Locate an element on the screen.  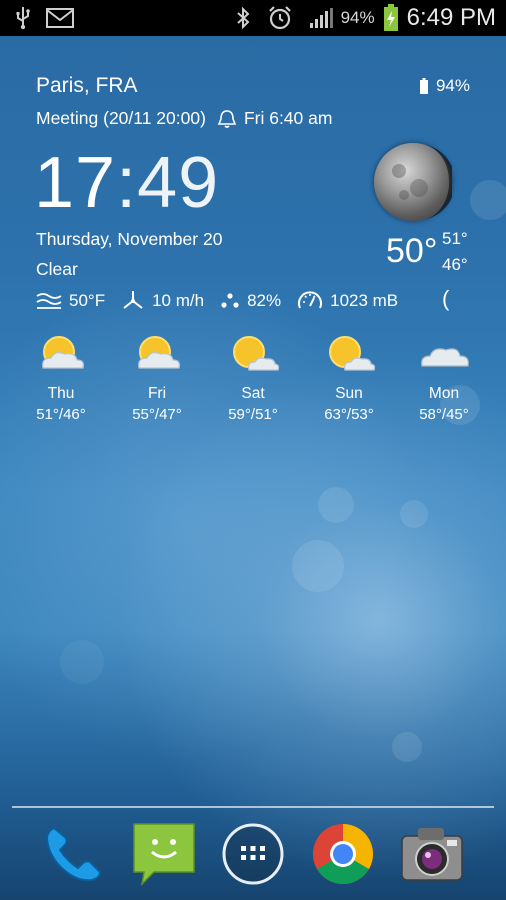
clock-hours: 17 is located at coordinates (75, 183).